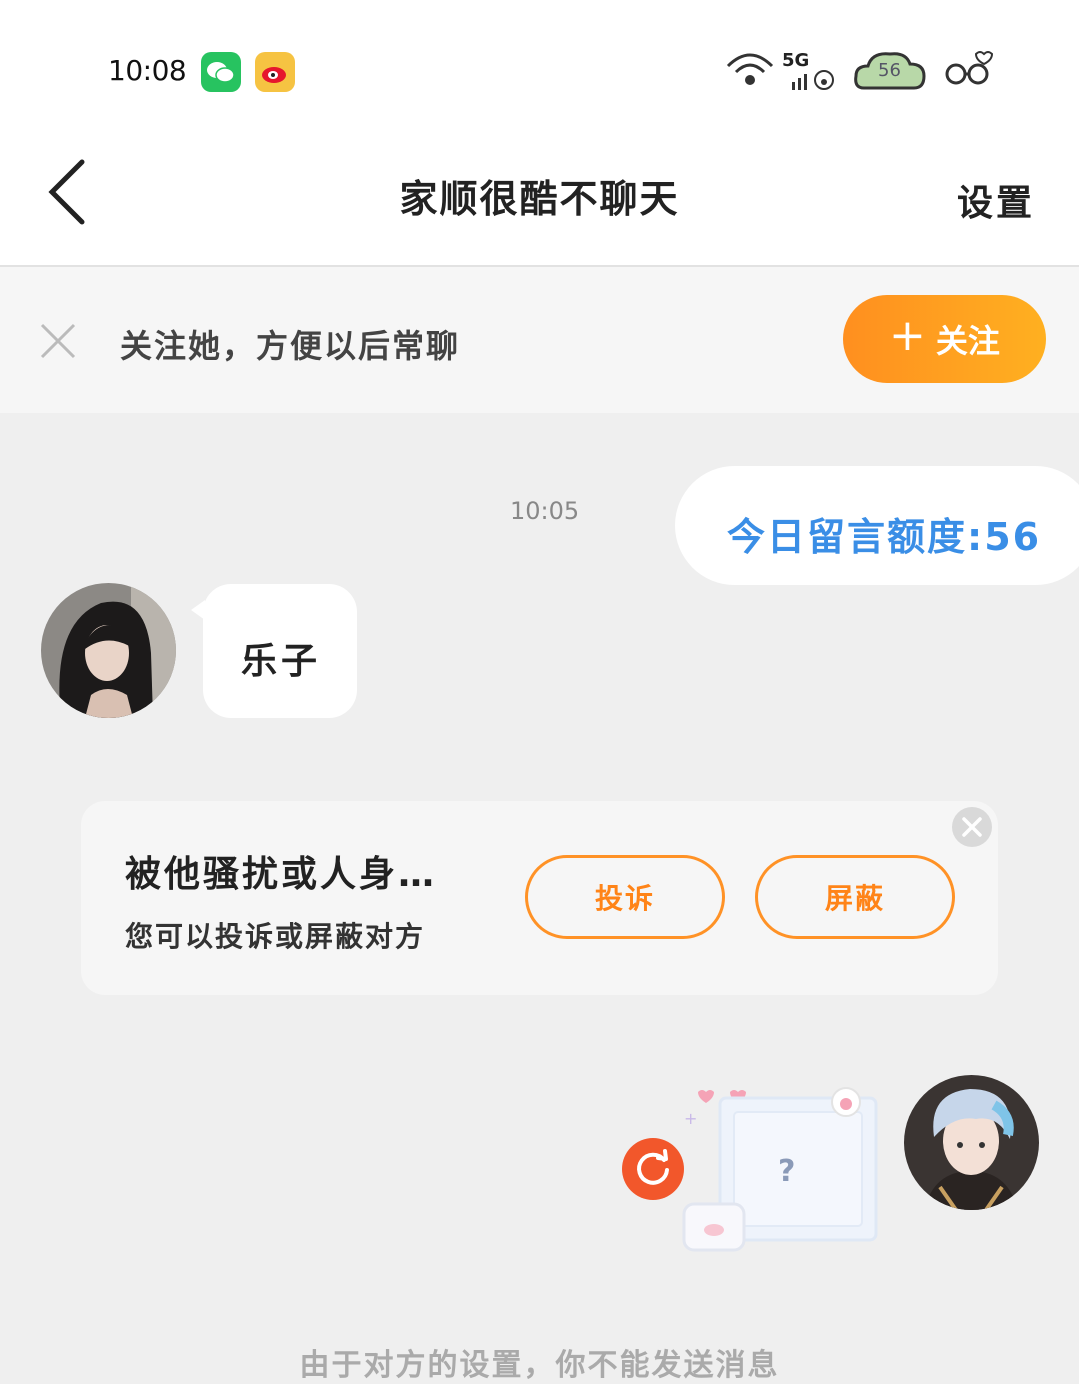  I want to click on resend-button, so click(653, 1169).